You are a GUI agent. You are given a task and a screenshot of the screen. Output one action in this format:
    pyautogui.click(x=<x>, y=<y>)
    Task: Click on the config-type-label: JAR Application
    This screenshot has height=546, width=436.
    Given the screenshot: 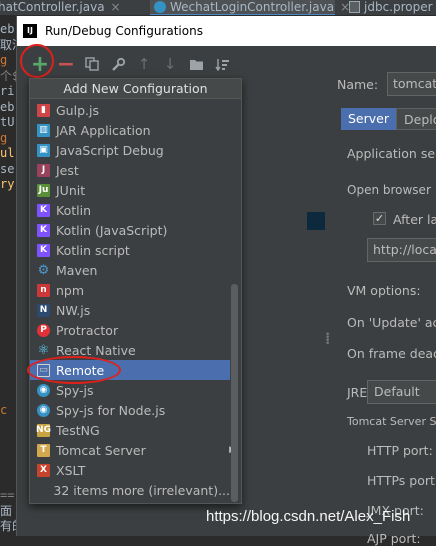 What is the action you would take?
    pyautogui.click(x=103, y=130)
    